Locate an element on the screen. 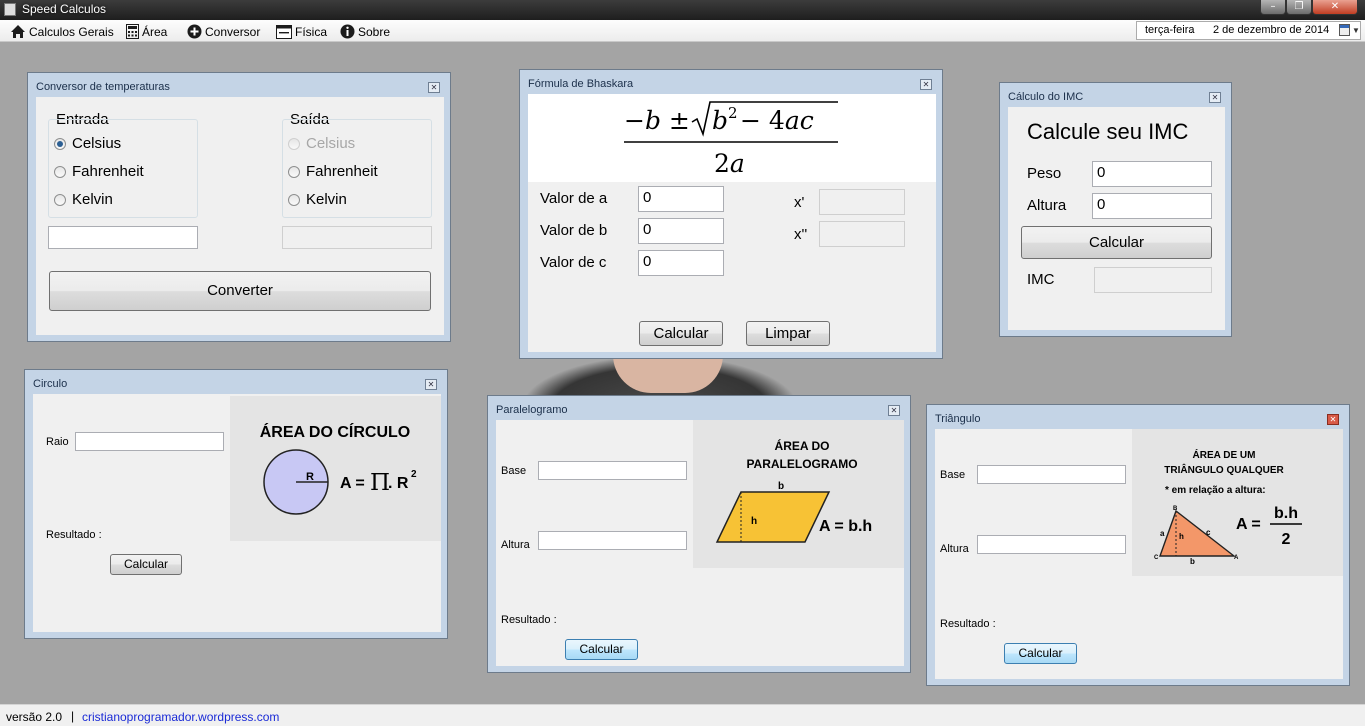  input-fahrenheit-radio: Fahrenheit is located at coordinates (99, 171).